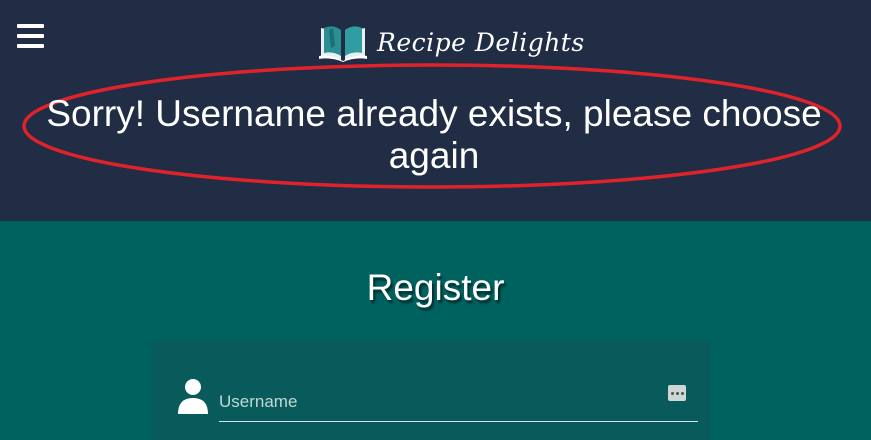  I want to click on user-icon, so click(193, 396).